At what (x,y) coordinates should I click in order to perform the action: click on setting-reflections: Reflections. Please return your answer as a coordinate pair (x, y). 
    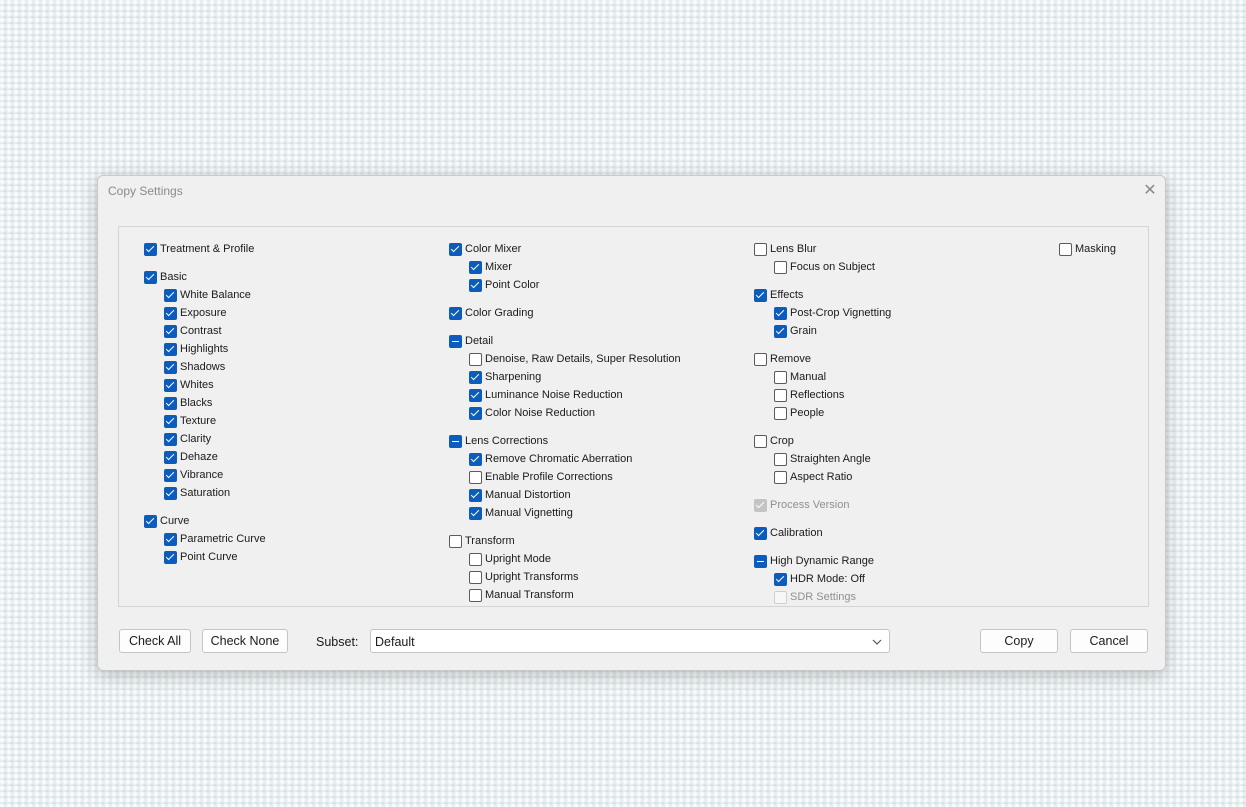
    Looking at the image, I should click on (822, 395).